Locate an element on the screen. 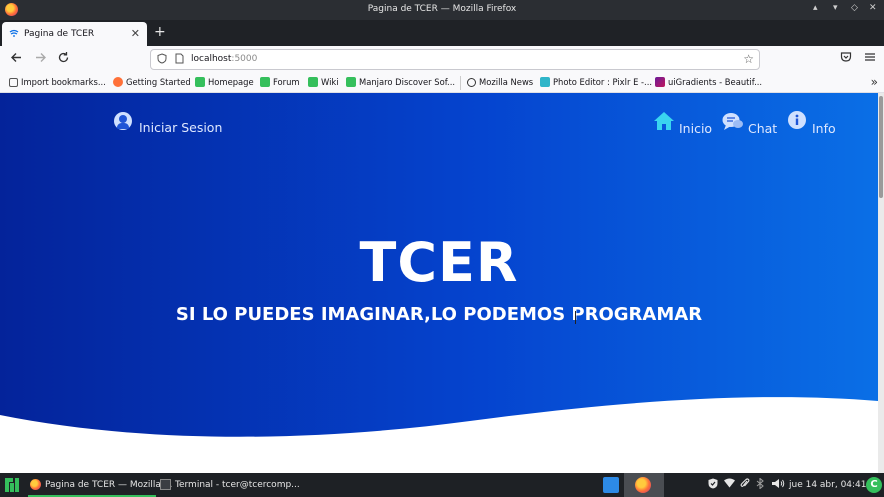 This screenshot has height=497, width=884. home-icon is located at coordinates (664, 121).